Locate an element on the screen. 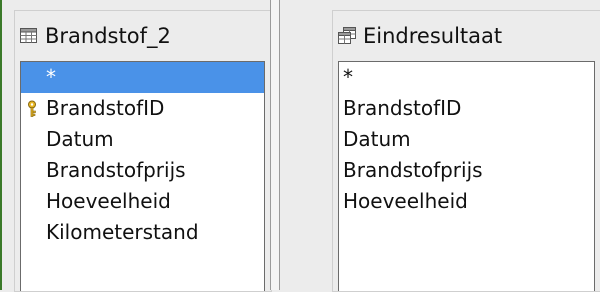 The width and height of the screenshot is (600, 292). query-icon is located at coordinates (347, 35).